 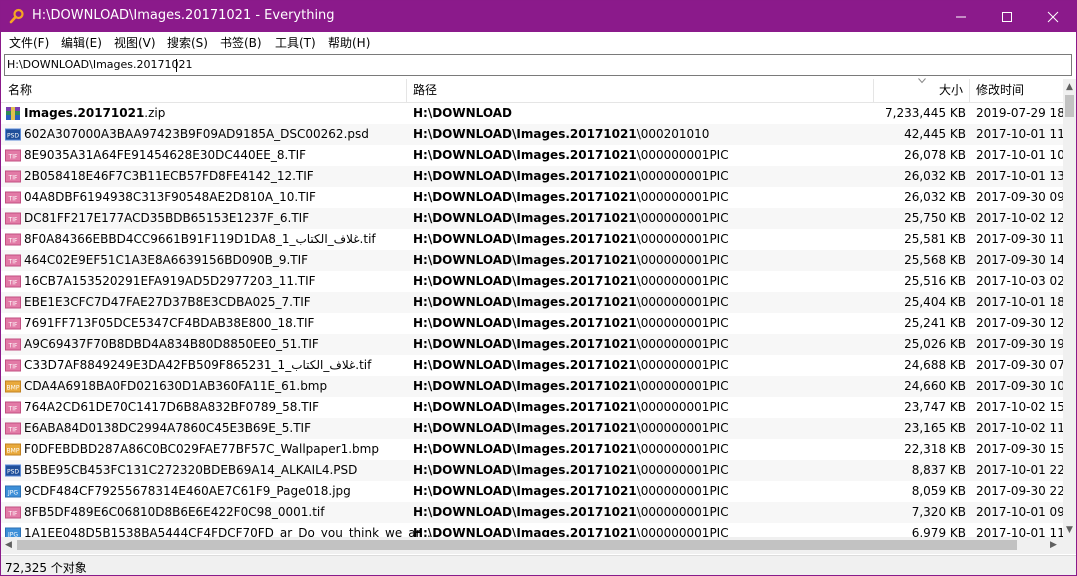 I want to click on file-name-rest: .zip, so click(x=155, y=113).